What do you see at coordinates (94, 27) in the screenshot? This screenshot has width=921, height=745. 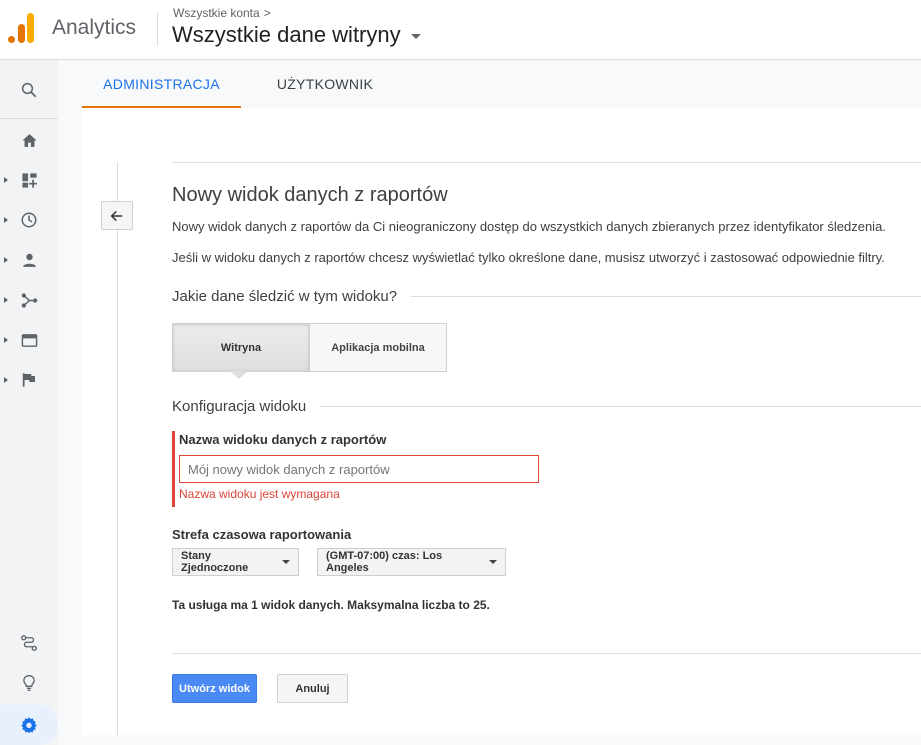 I see `app-name: Analytics` at bounding box center [94, 27].